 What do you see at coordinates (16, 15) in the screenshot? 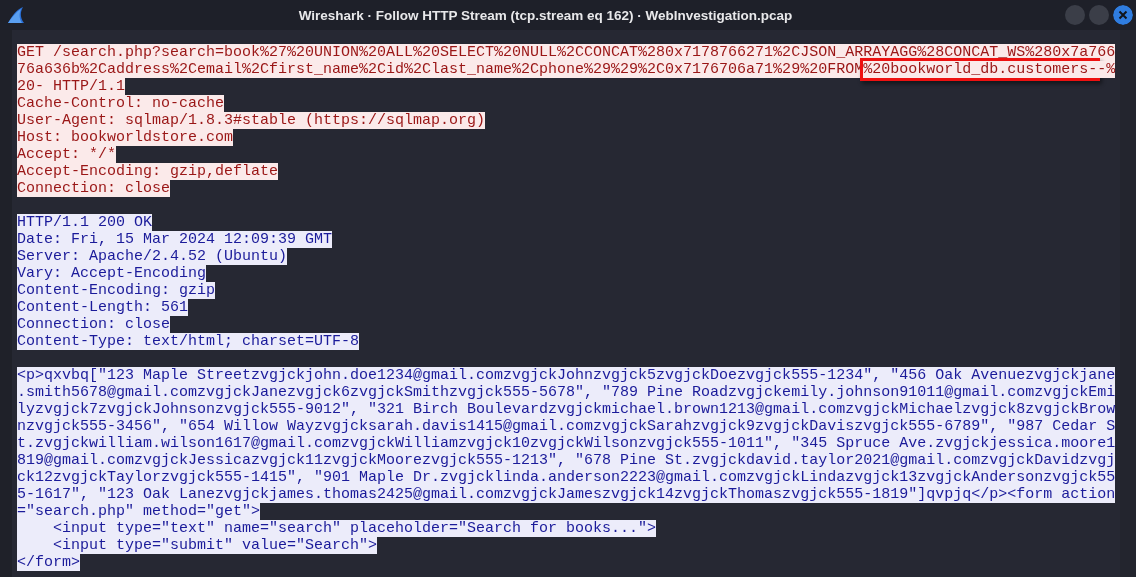
I see `shark-fin-icon` at bounding box center [16, 15].